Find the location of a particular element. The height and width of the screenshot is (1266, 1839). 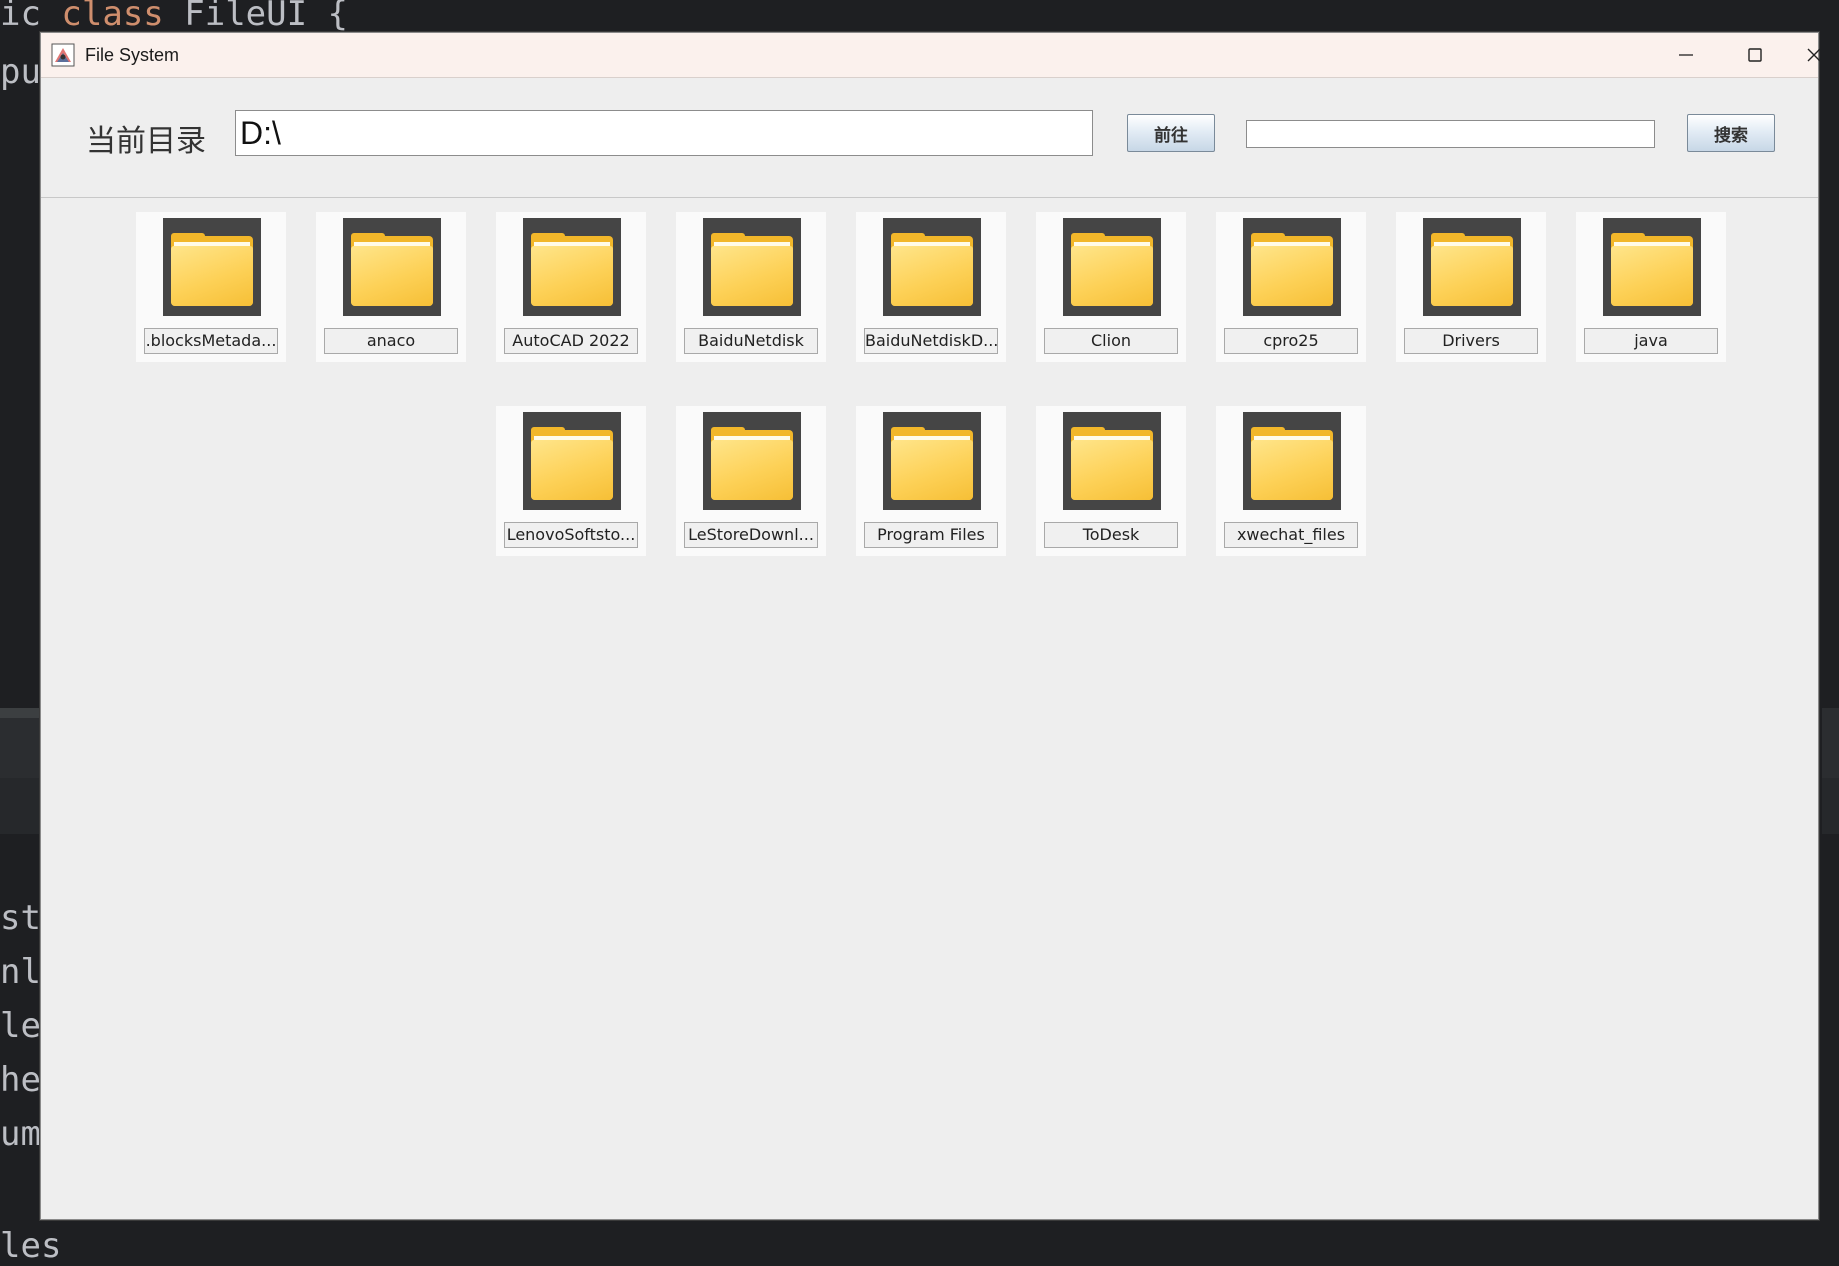

background-code-line: he is located at coordinates (20, 1080).